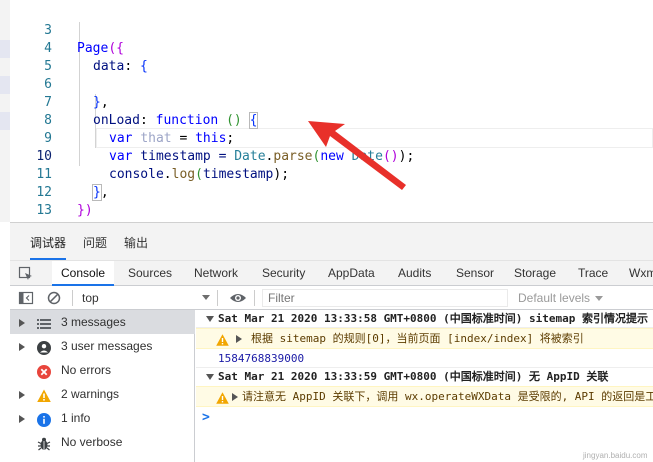 The image size is (653, 462). What do you see at coordinates (216, 273) in the screenshot?
I see `tab-network: Network` at bounding box center [216, 273].